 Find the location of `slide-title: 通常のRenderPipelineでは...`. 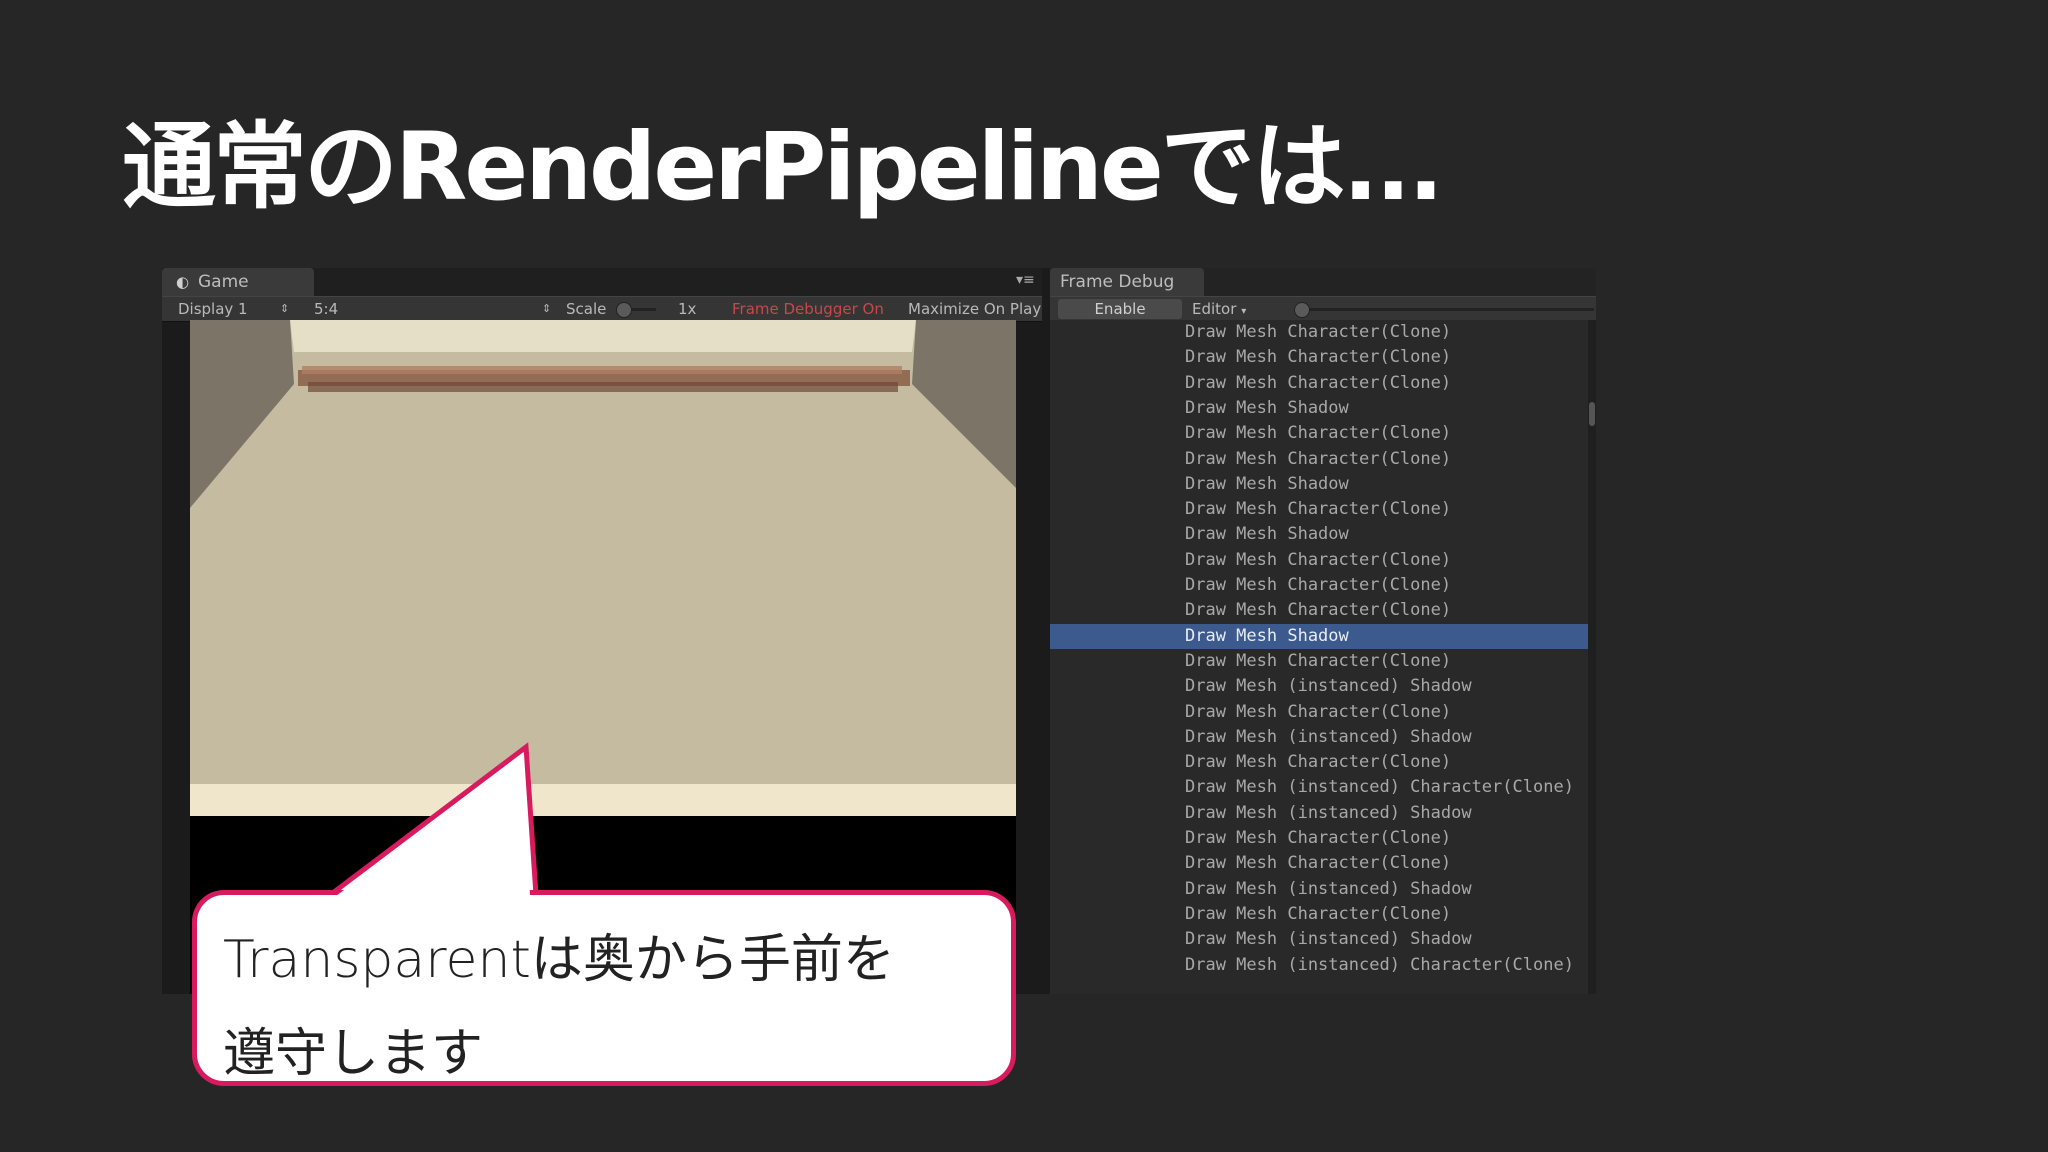

slide-title: 通常のRenderPipelineでは... is located at coordinates (783, 167).